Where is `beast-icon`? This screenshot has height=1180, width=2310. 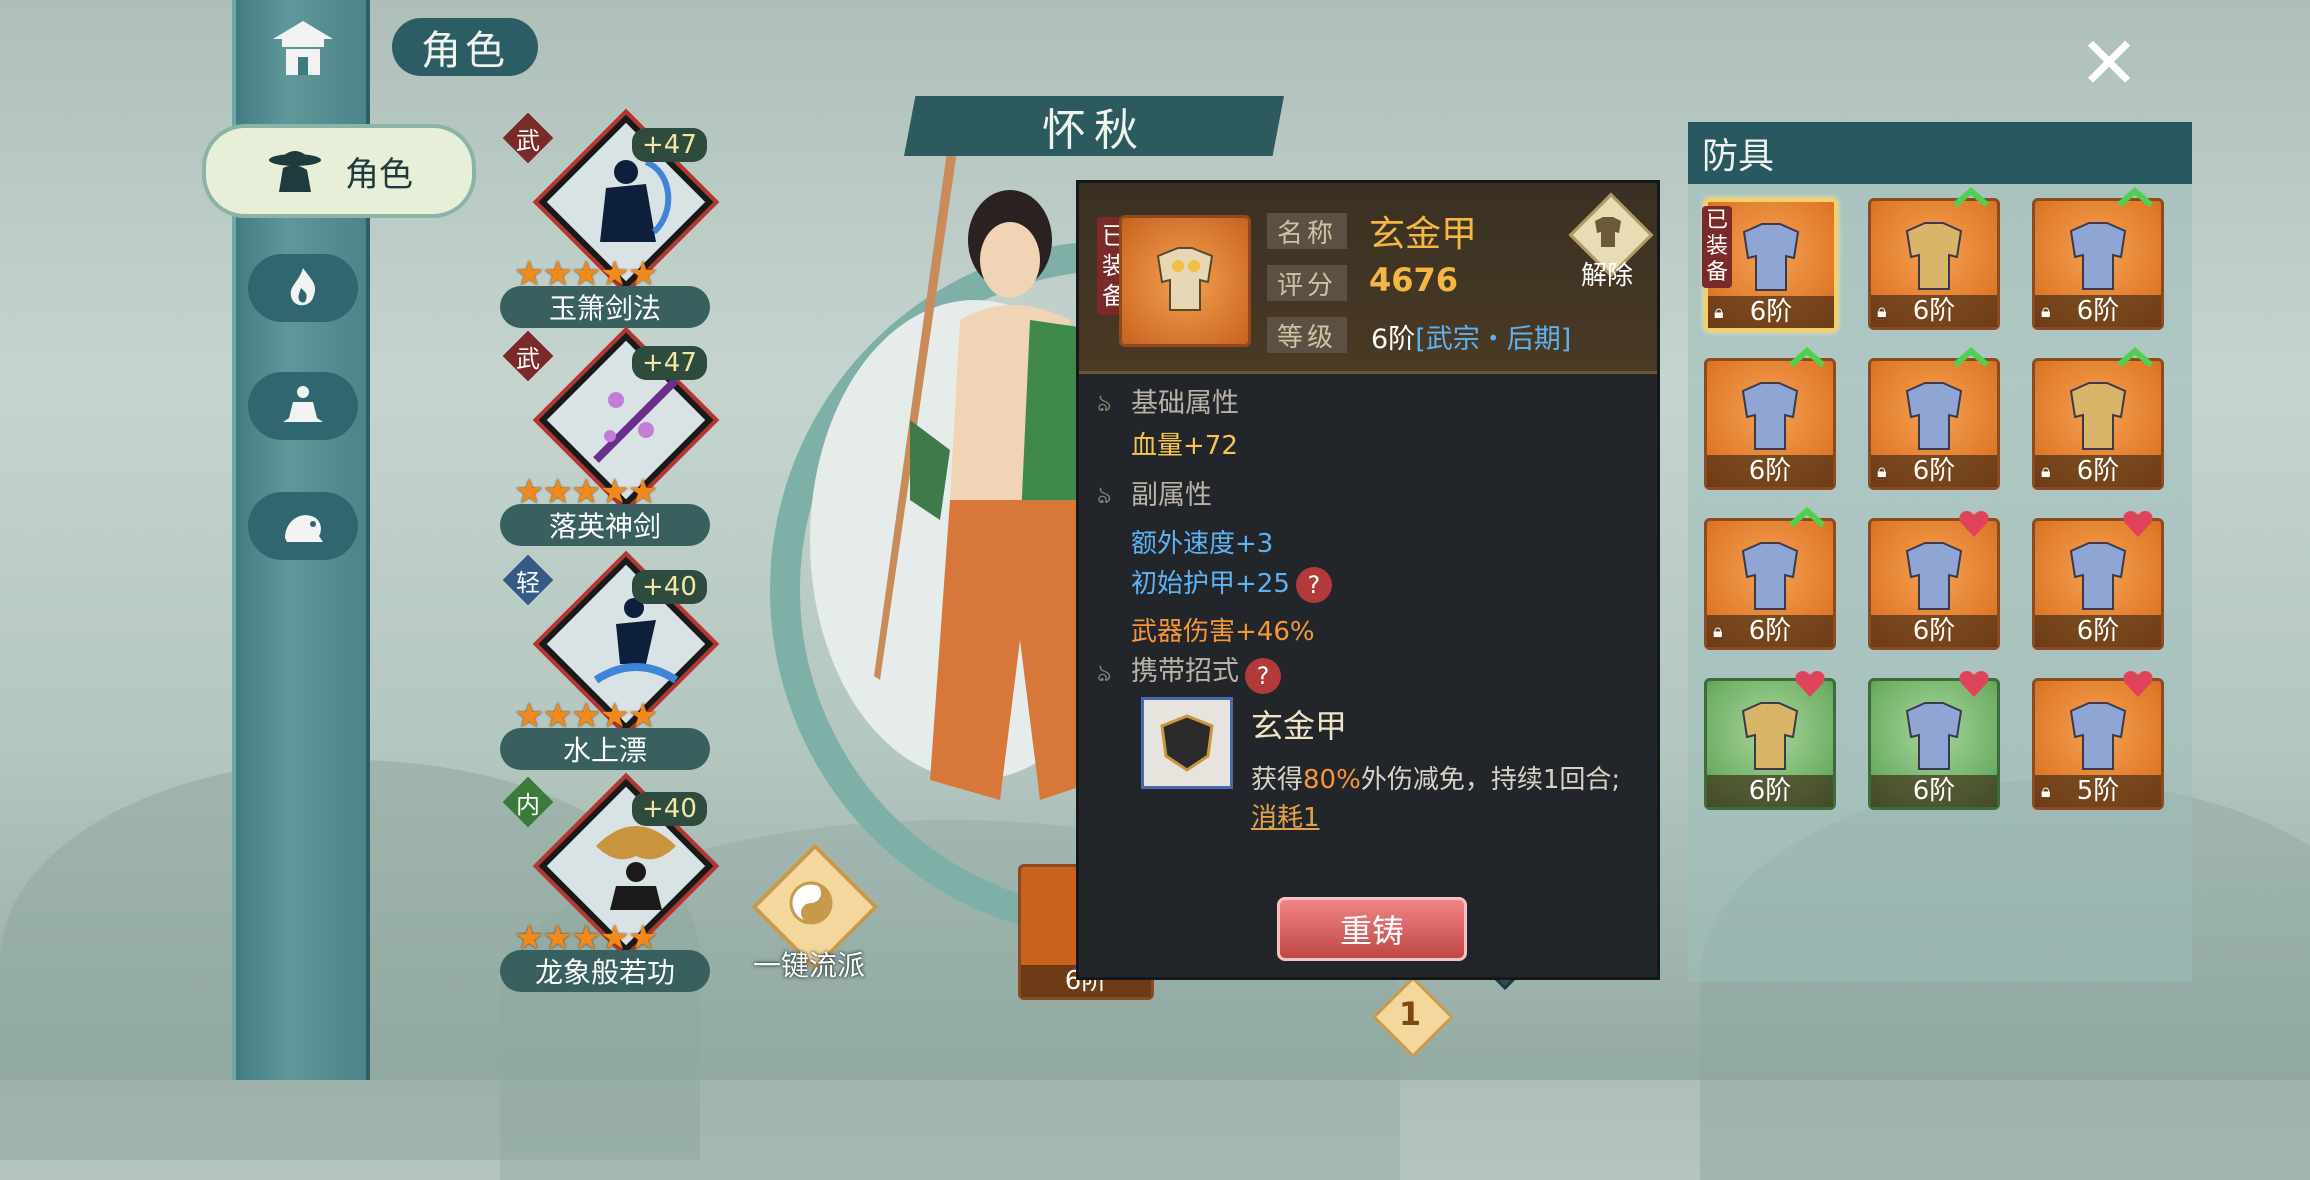 beast-icon is located at coordinates (304, 528).